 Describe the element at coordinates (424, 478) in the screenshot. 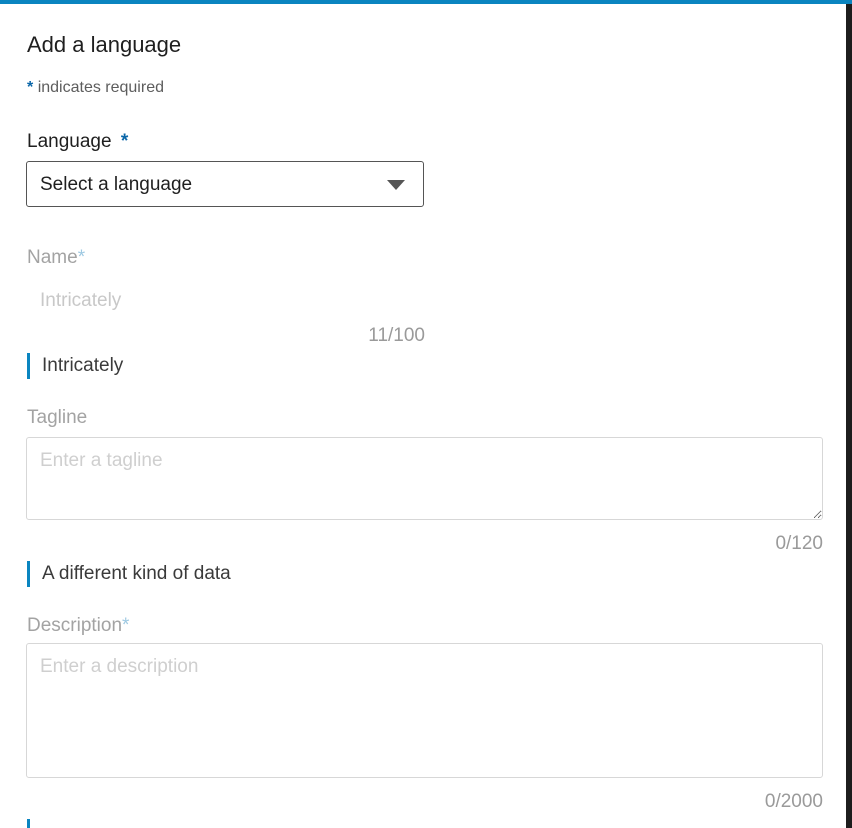

I see `tagline-textarea` at that location.